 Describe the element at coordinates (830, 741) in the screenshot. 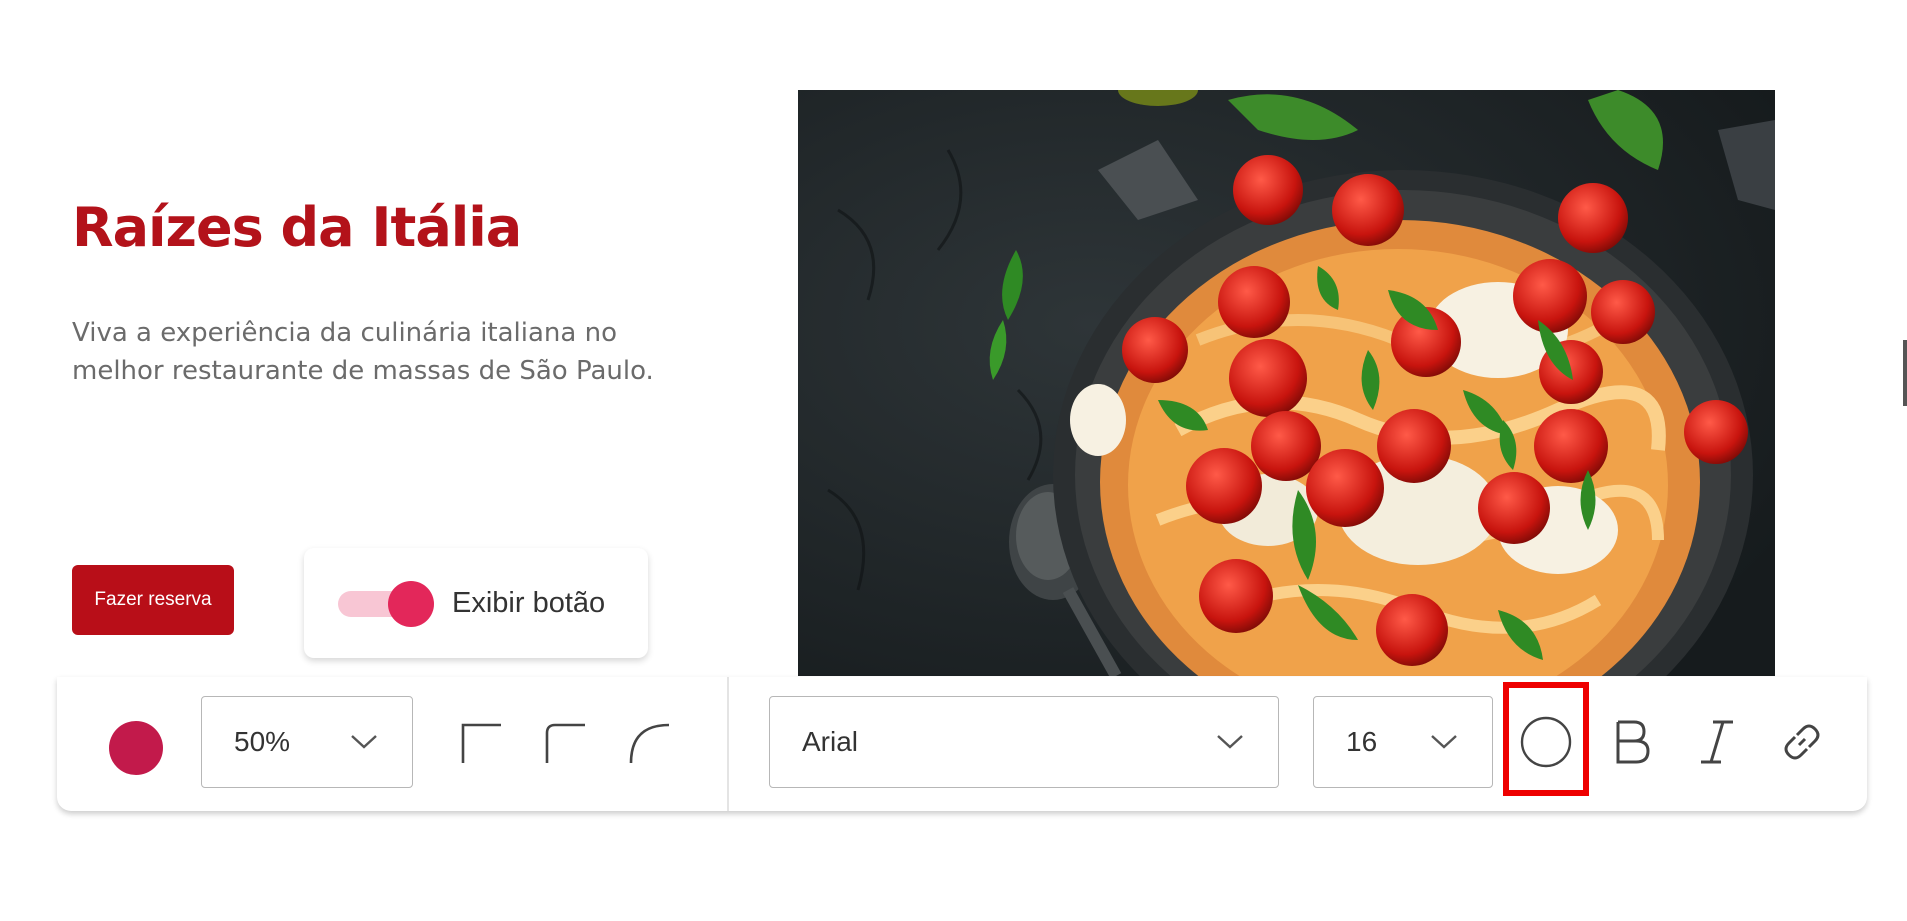

I see `font-family-value: Arial` at that location.